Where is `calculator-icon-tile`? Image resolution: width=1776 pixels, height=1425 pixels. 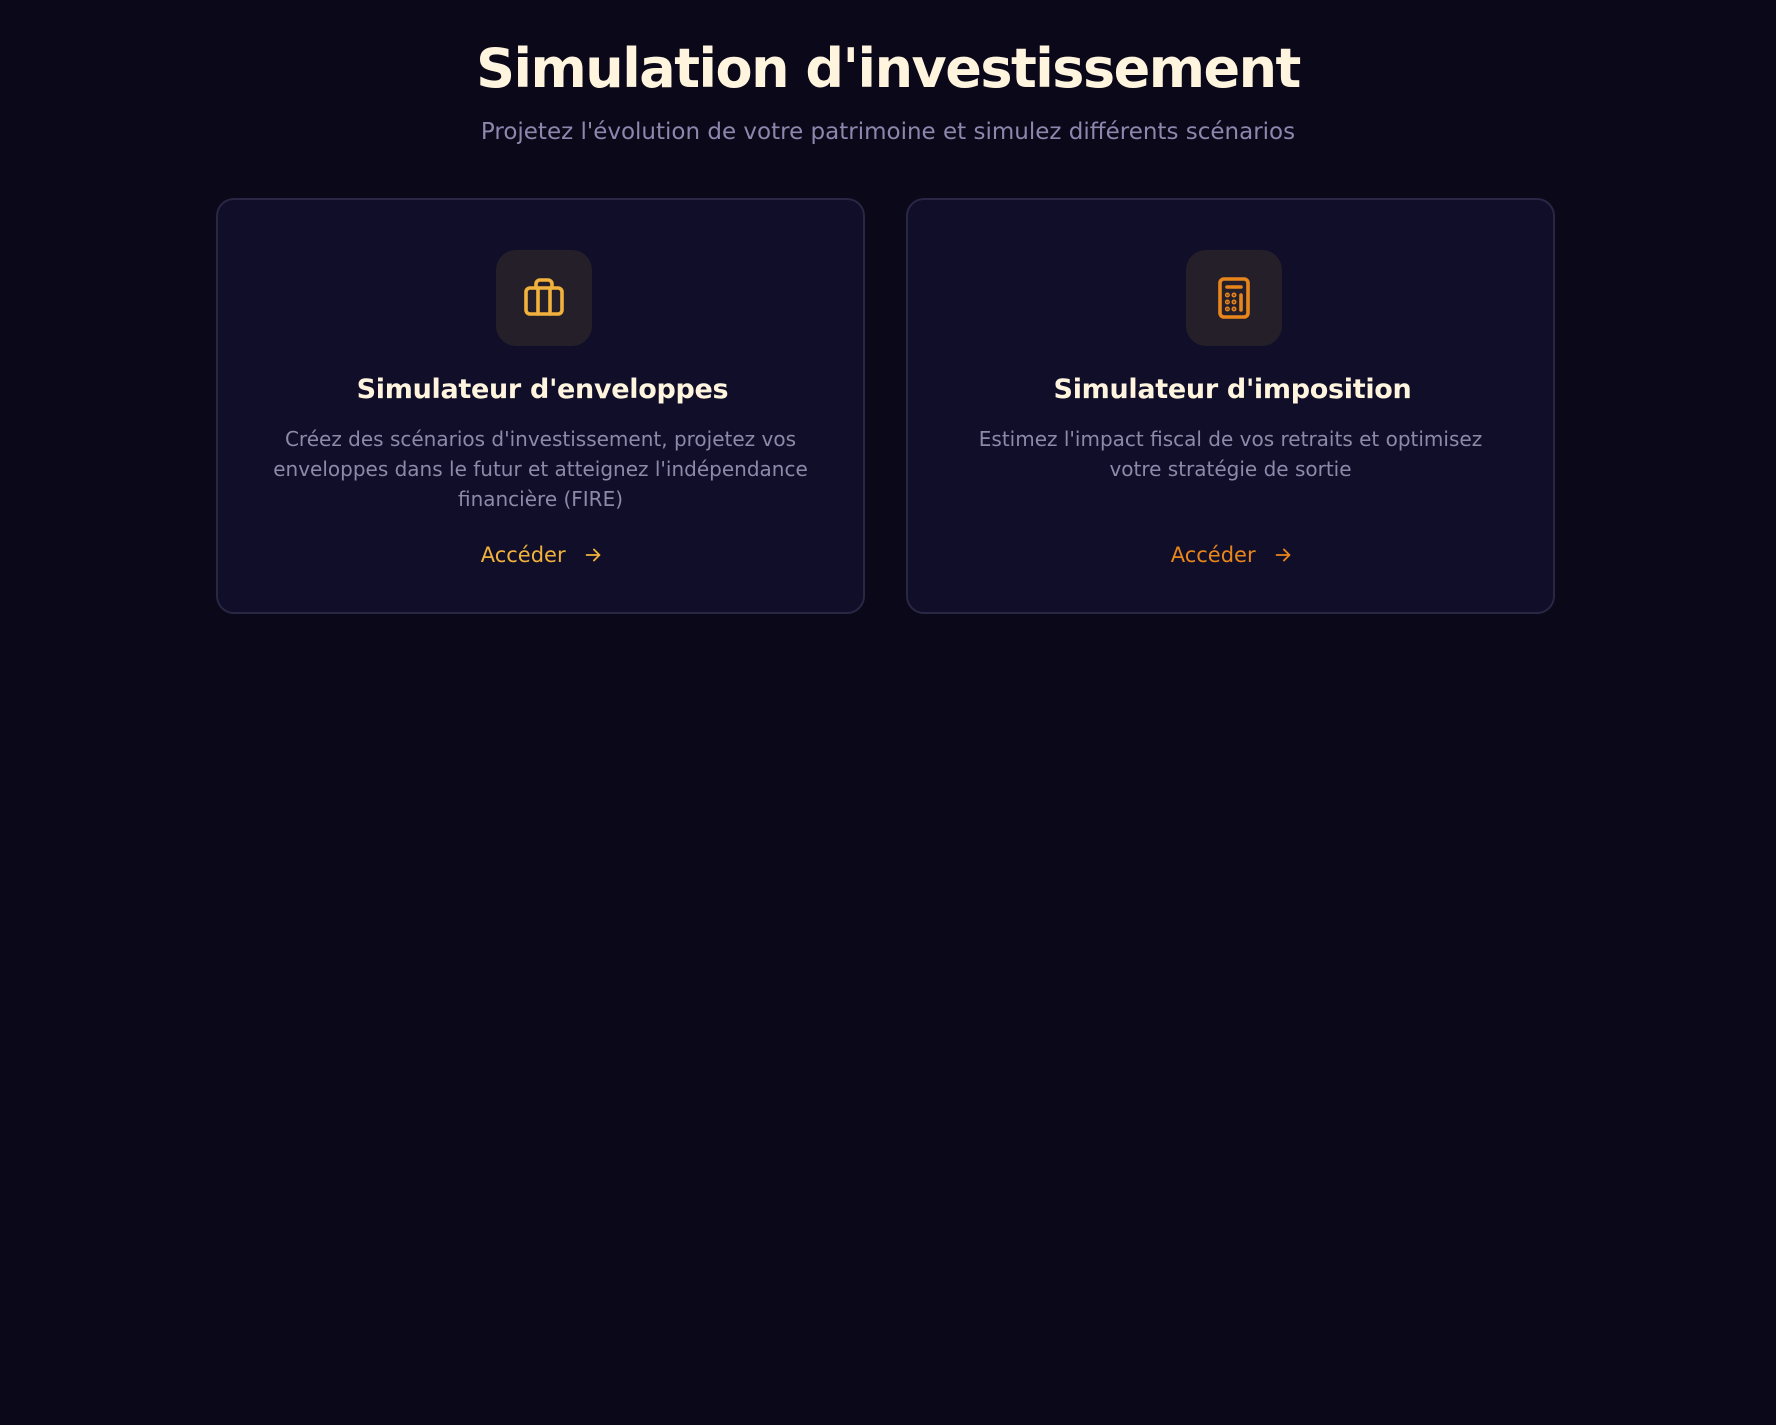 calculator-icon-tile is located at coordinates (1234, 298).